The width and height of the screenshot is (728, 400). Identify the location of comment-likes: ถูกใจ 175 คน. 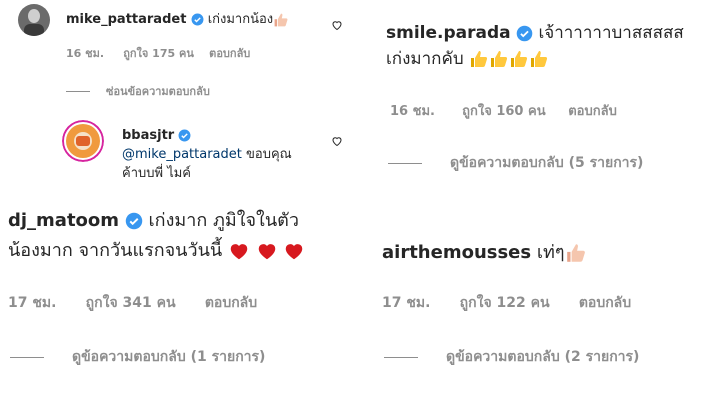
(158, 53).